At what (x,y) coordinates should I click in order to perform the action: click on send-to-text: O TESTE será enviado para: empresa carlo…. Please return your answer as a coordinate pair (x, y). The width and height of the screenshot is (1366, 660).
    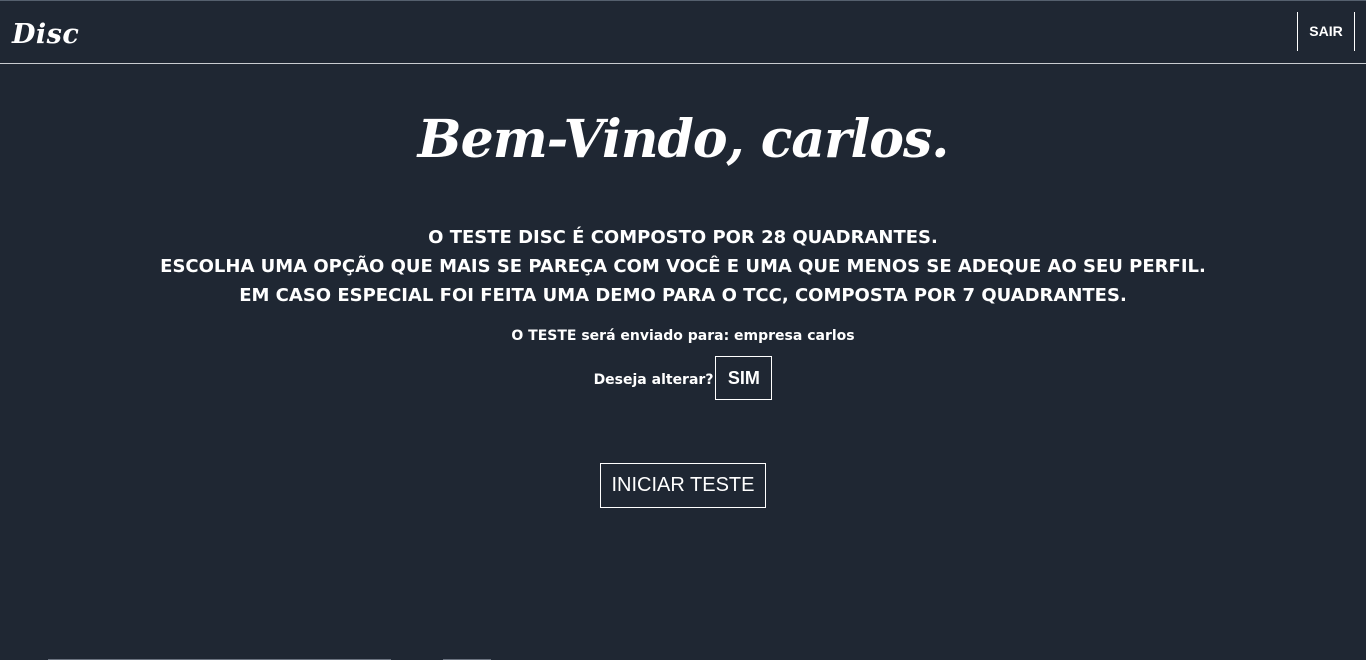
    Looking at the image, I should click on (683, 336).